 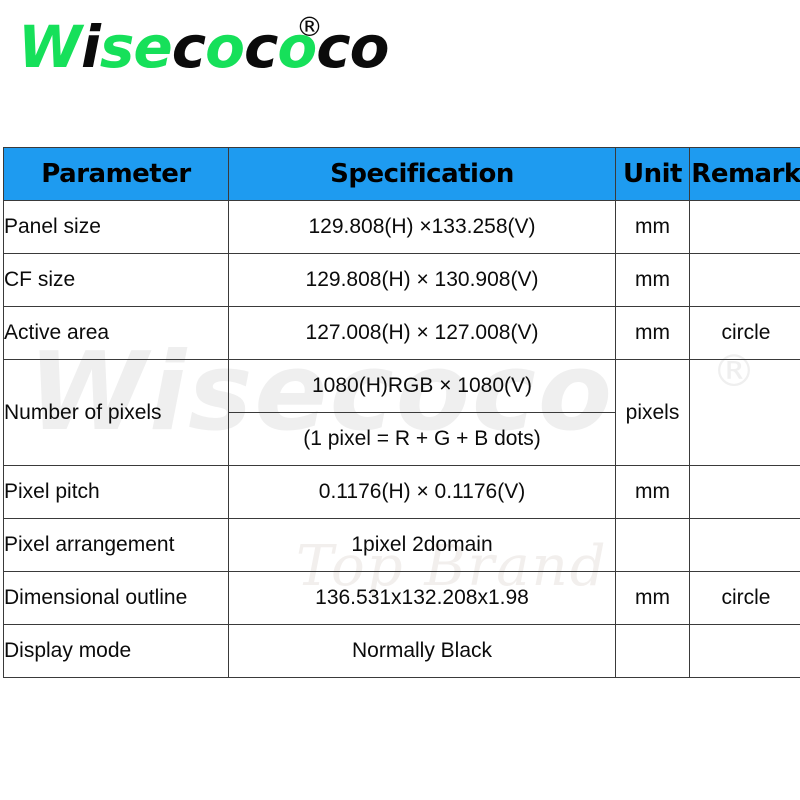 I want to click on column-header-unit: Unit, so click(x=652, y=174).